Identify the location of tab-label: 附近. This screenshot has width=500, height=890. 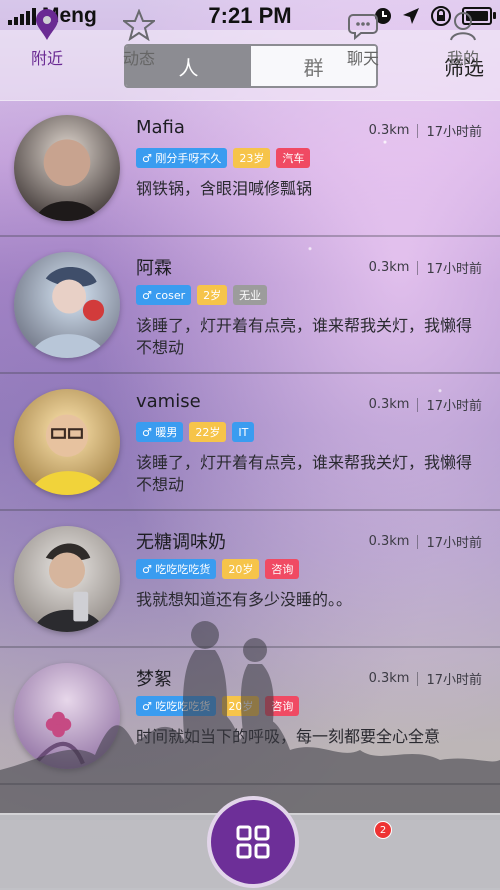
(46, 58).